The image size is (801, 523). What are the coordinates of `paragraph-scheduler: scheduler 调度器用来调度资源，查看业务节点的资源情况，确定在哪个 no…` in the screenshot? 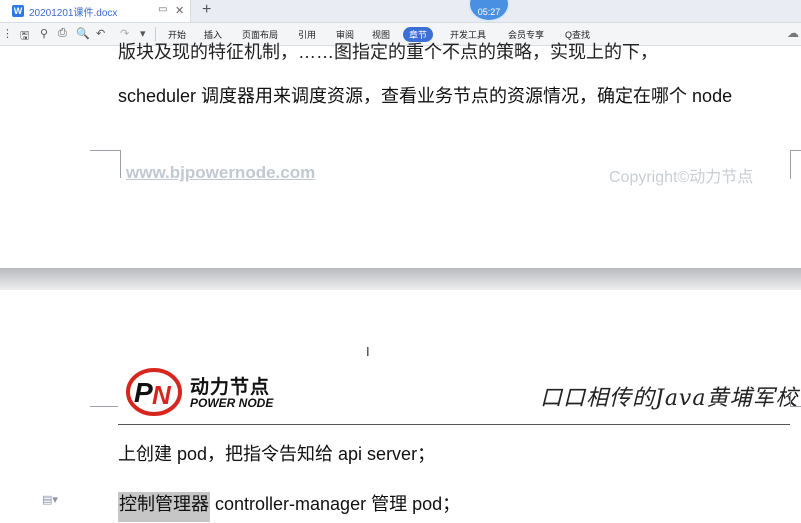 It's located at (425, 96).